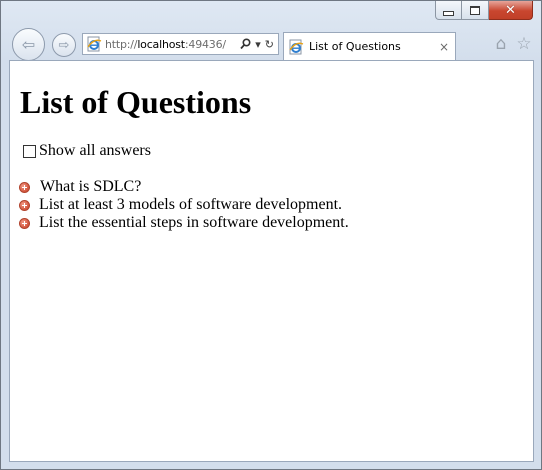  I want to click on maximize-button, so click(475, 10).